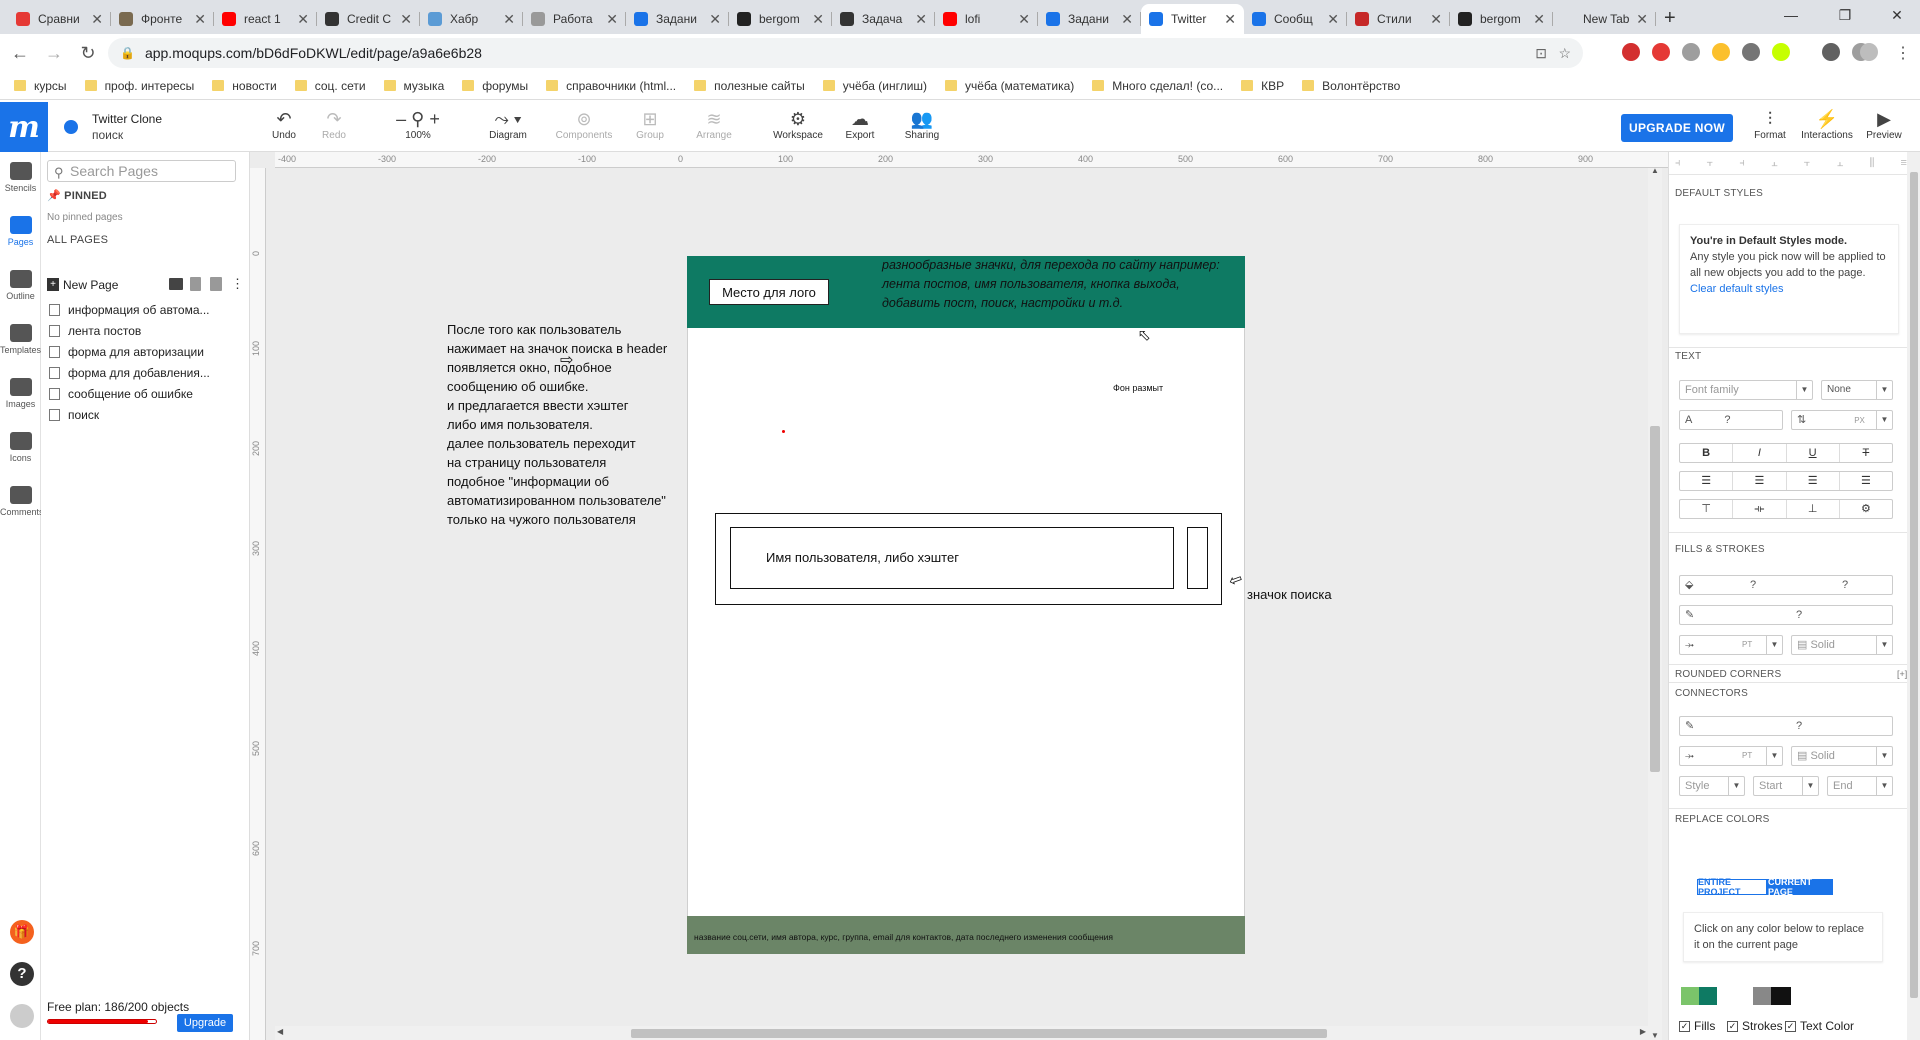  What do you see at coordinates (1710, 164) in the screenshot?
I see `align-center-icon: ⫟` at bounding box center [1710, 164].